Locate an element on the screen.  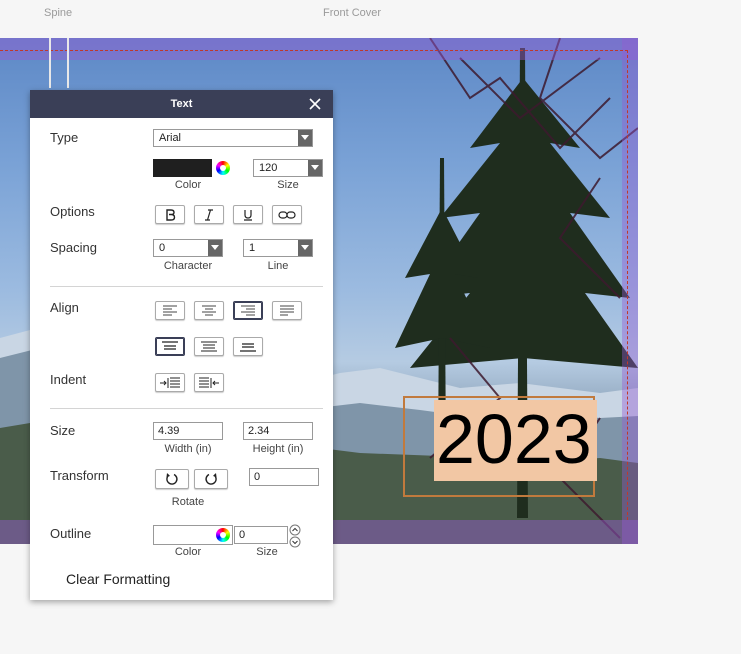
link-button is located at coordinates (287, 214).